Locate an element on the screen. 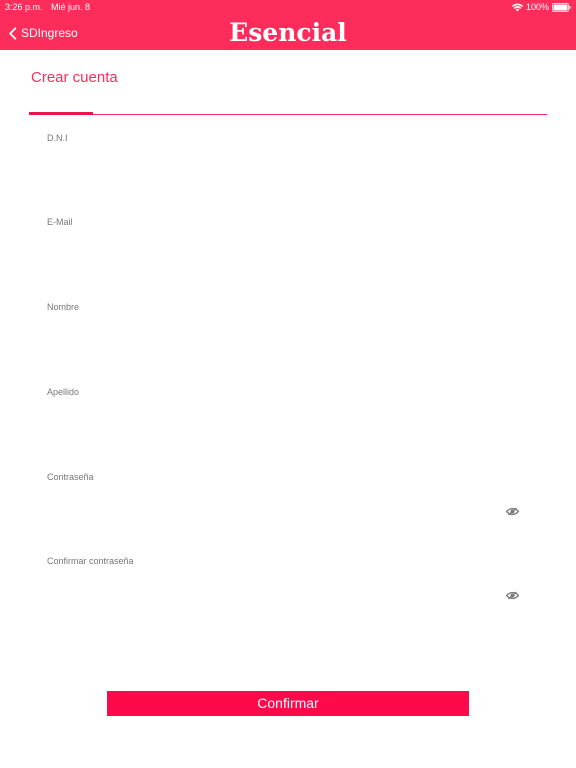  password-field: Contraseña is located at coordinates (287, 507).